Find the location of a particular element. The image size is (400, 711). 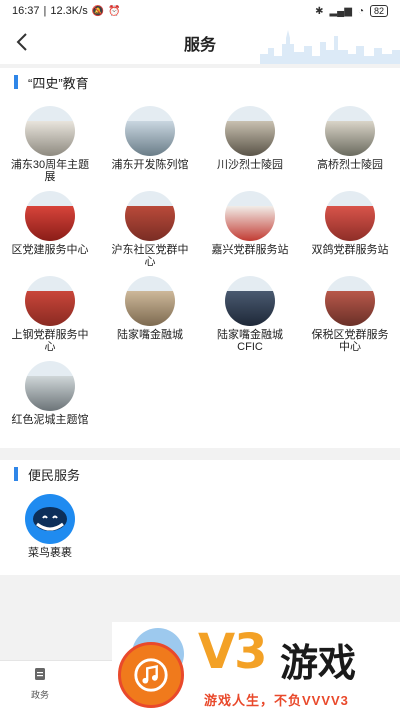

grid-item-label: 嘉兴党群服务站 is located at coordinates (250, 250).